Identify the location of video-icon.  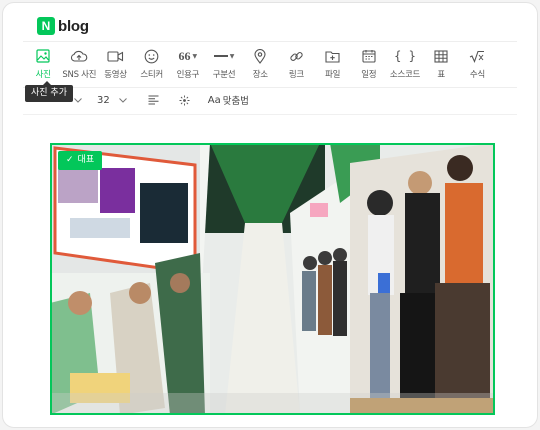
(115, 56).